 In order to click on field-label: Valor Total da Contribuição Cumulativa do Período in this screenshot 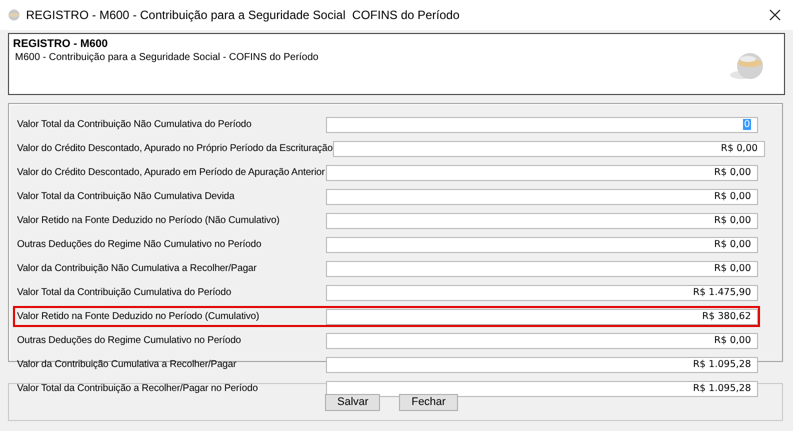, I will do `click(124, 292)`.